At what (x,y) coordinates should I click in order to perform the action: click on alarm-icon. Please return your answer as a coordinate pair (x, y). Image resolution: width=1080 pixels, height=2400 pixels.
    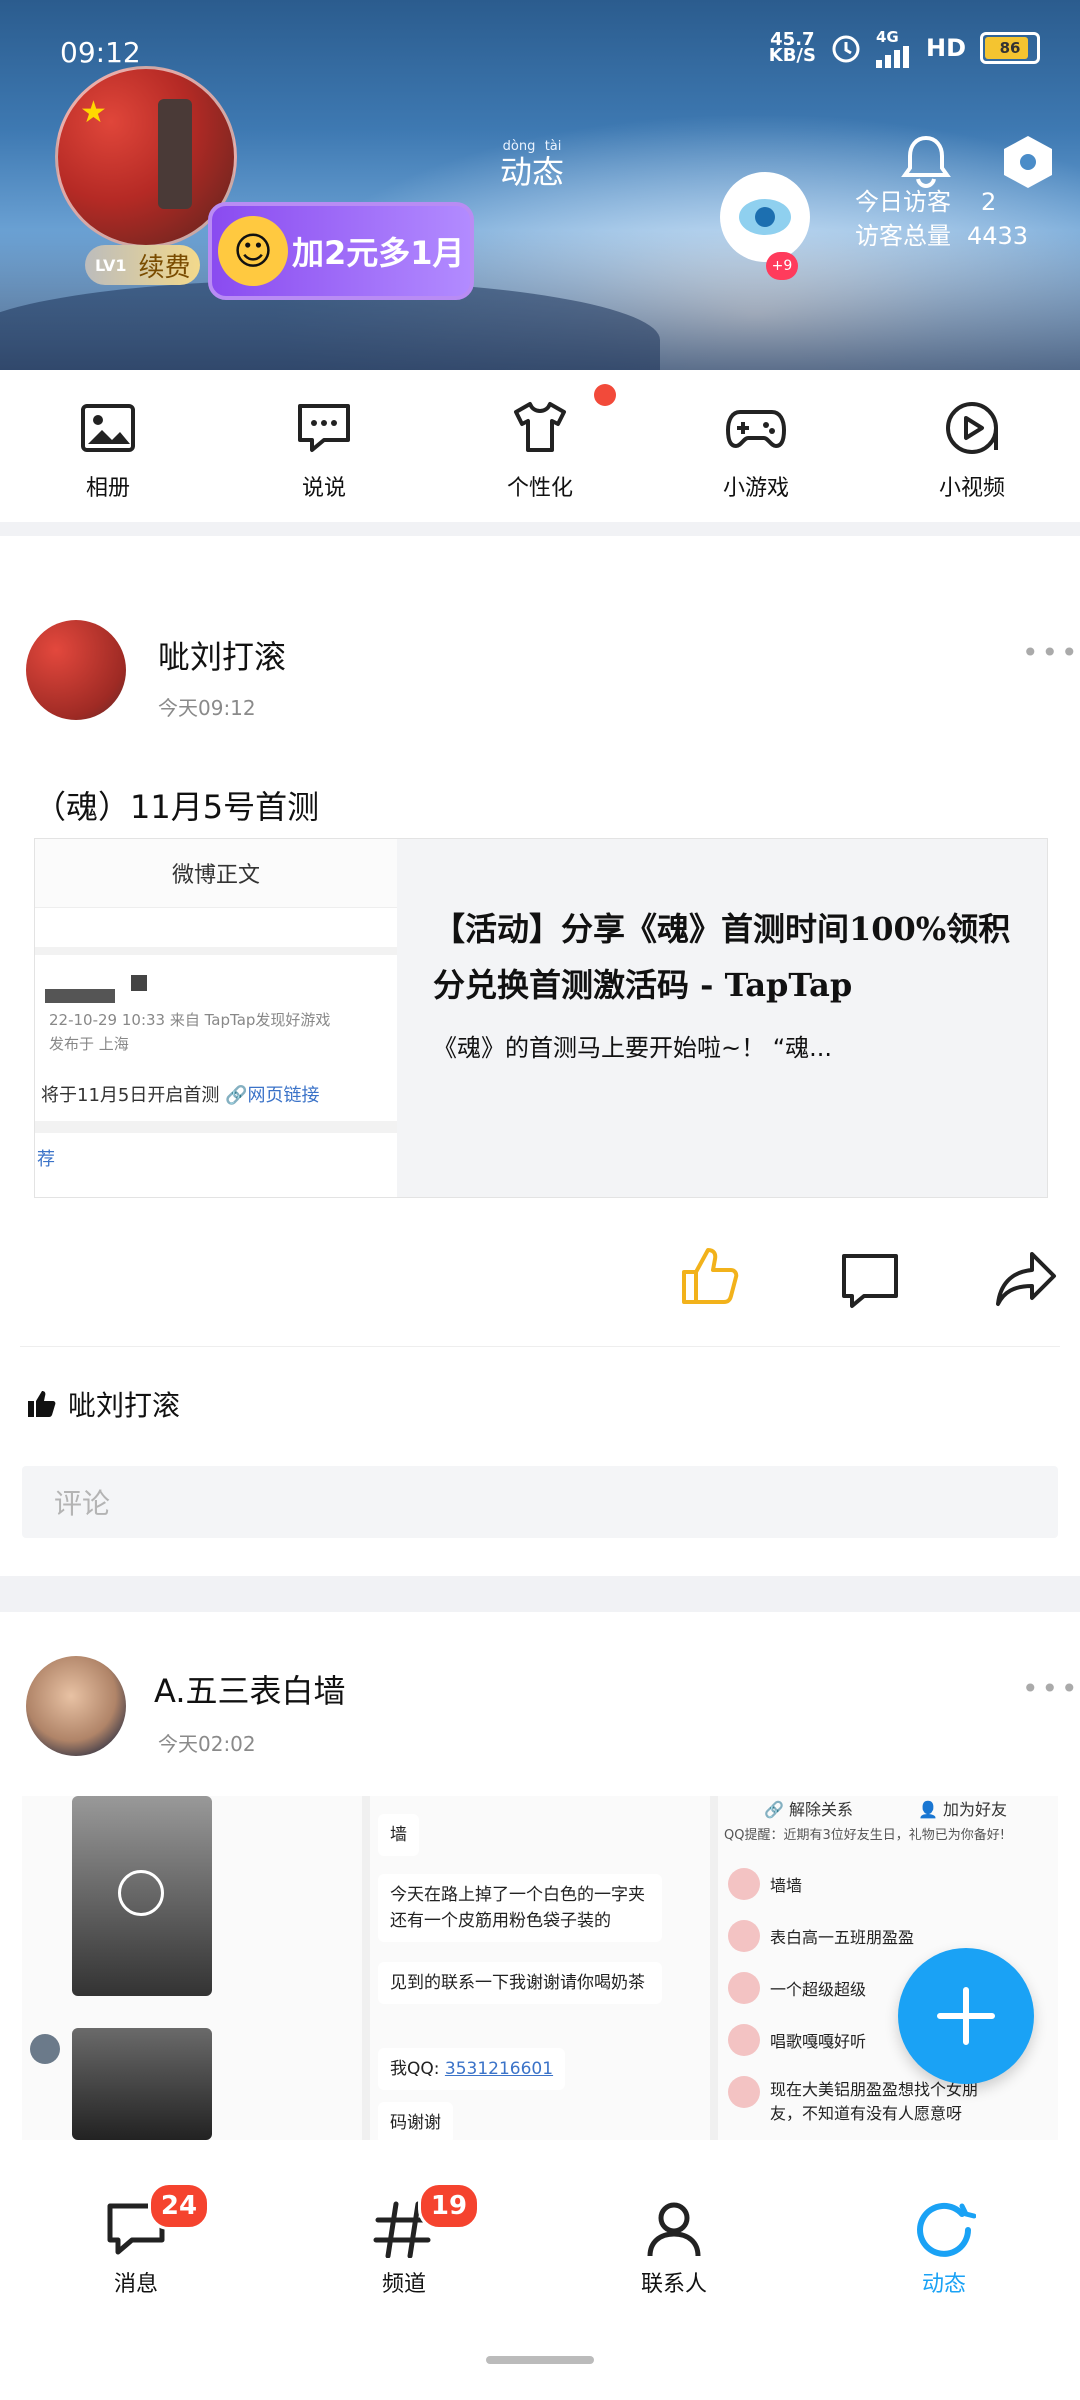
    Looking at the image, I should click on (846, 49).